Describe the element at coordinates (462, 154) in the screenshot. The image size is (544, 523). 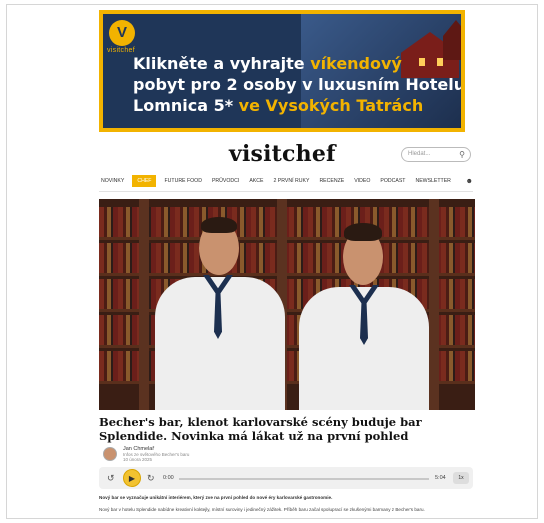
I see `search-icon: ⚲` at that location.